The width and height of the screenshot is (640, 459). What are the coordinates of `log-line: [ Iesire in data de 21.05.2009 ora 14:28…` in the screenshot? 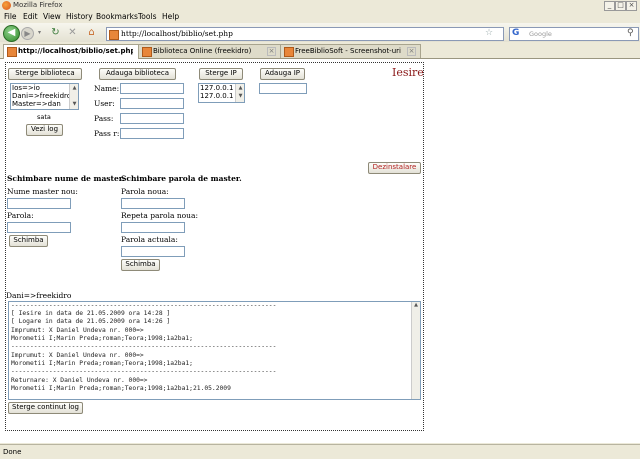 It's located at (91, 313).